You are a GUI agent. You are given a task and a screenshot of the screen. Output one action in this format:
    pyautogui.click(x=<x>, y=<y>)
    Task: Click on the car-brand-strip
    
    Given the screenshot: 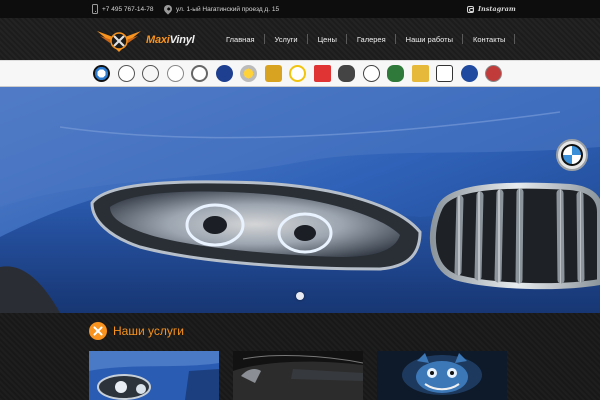 What is the action you would take?
    pyautogui.click(x=300, y=73)
    